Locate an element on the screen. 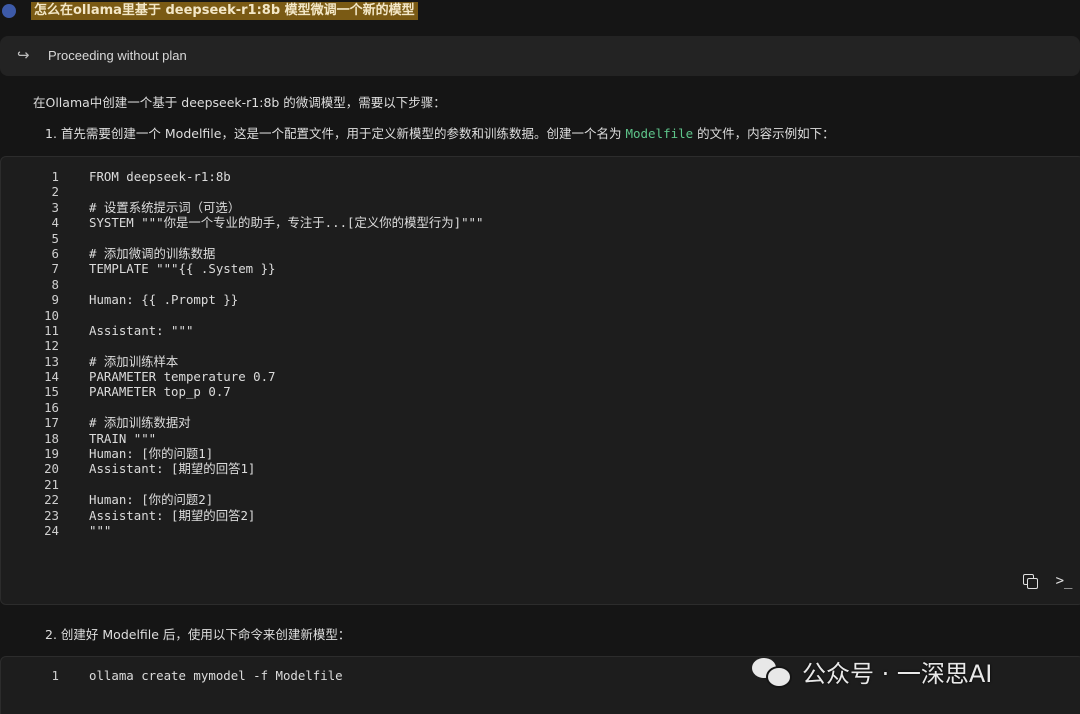 The image size is (1080, 714). line-number: 11 is located at coordinates (51, 330).